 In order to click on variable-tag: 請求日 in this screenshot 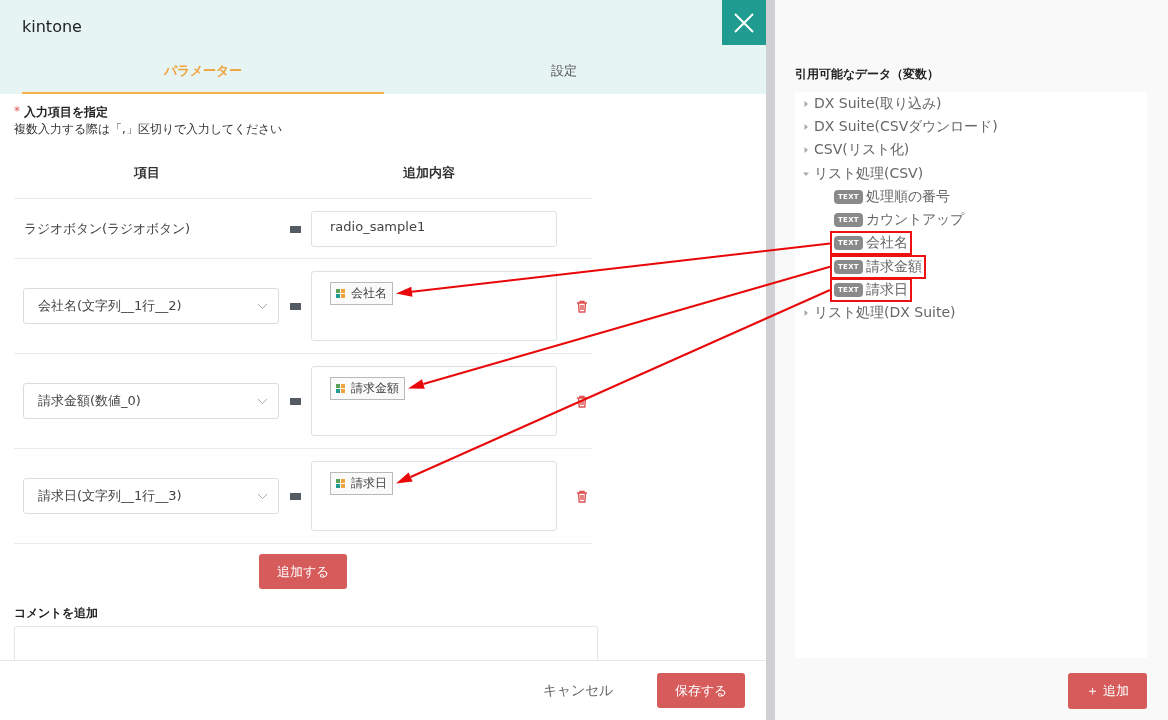, I will do `click(361, 483)`.